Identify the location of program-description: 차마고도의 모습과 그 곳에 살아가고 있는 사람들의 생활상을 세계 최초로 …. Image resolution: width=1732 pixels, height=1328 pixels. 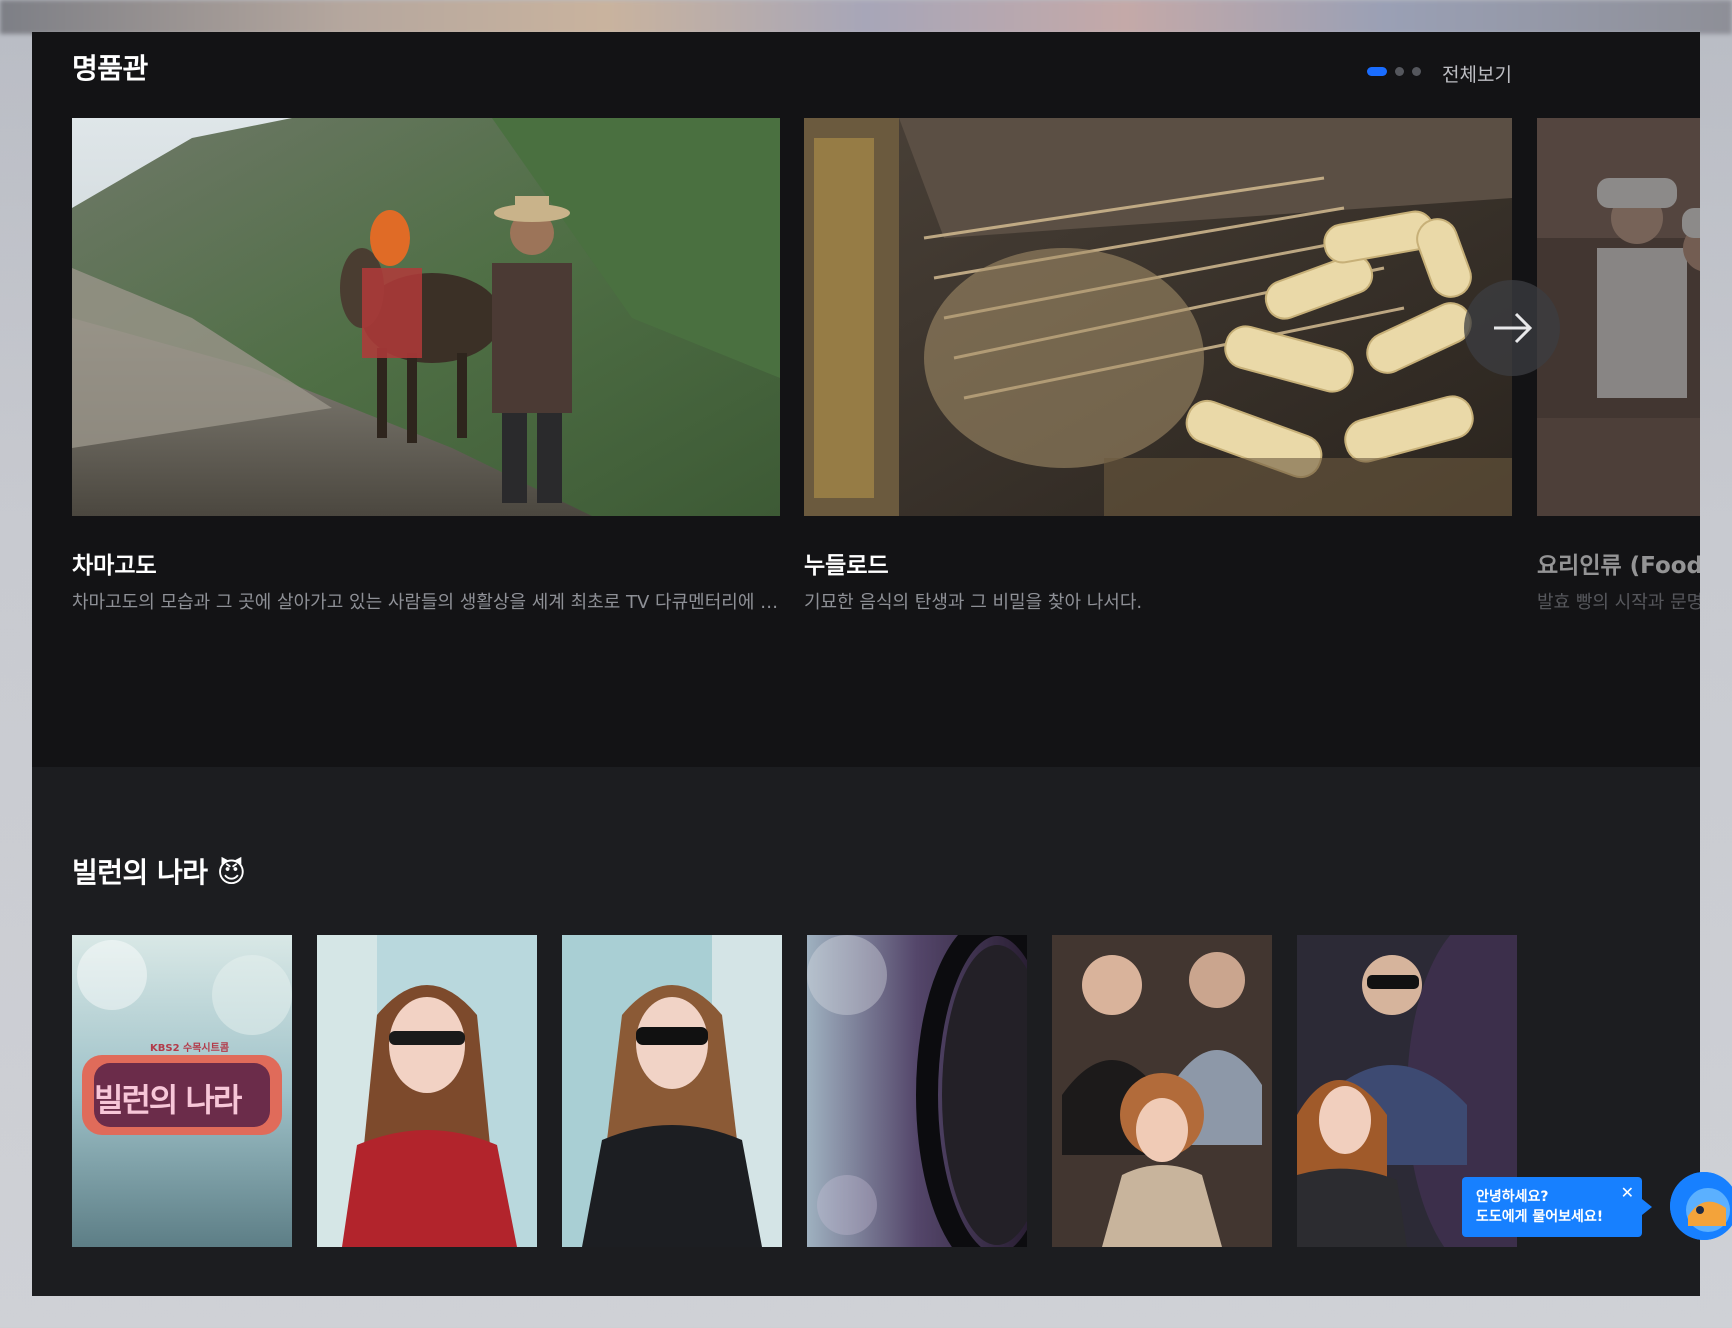
(426, 602).